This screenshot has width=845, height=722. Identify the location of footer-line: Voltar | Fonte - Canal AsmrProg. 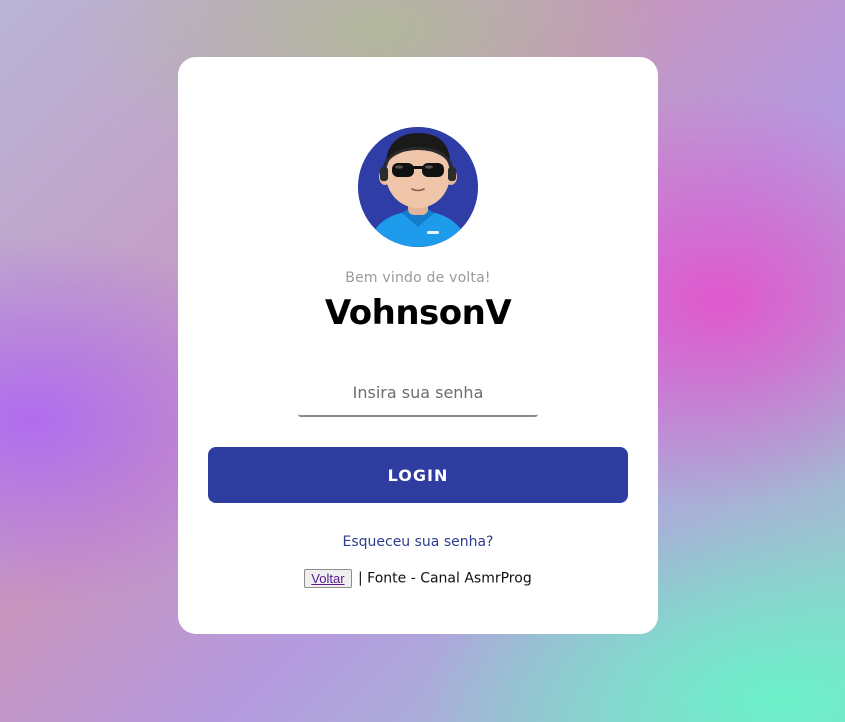
(418, 578).